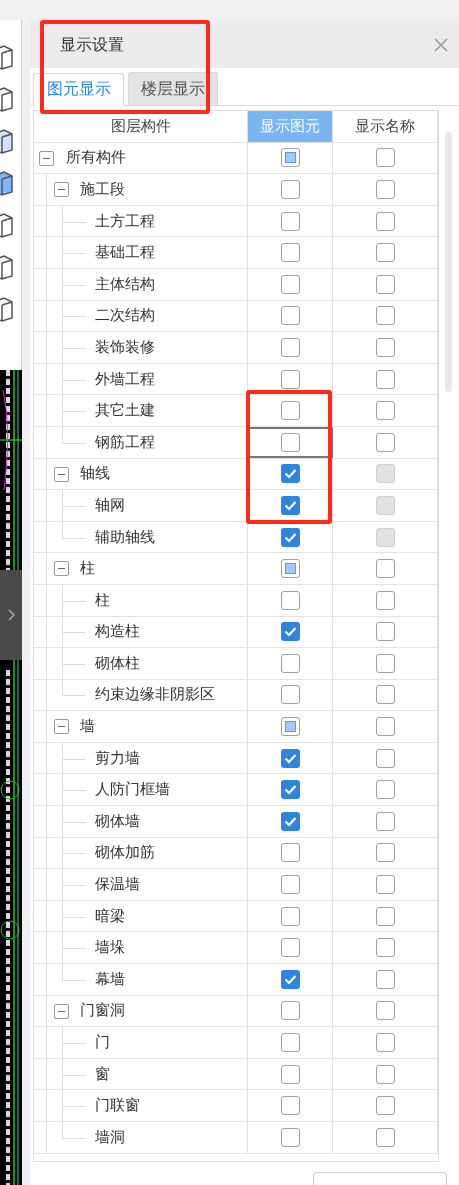 This screenshot has height=1185, width=459. What do you see at coordinates (125, 253) in the screenshot?
I see `layer-name: 基础工程` at bounding box center [125, 253].